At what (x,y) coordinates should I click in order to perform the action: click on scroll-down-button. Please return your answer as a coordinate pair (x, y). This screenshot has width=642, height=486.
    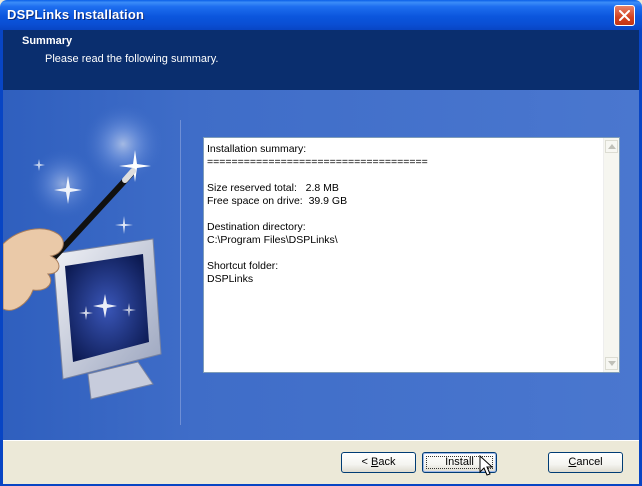
    Looking at the image, I should click on (611, 363).